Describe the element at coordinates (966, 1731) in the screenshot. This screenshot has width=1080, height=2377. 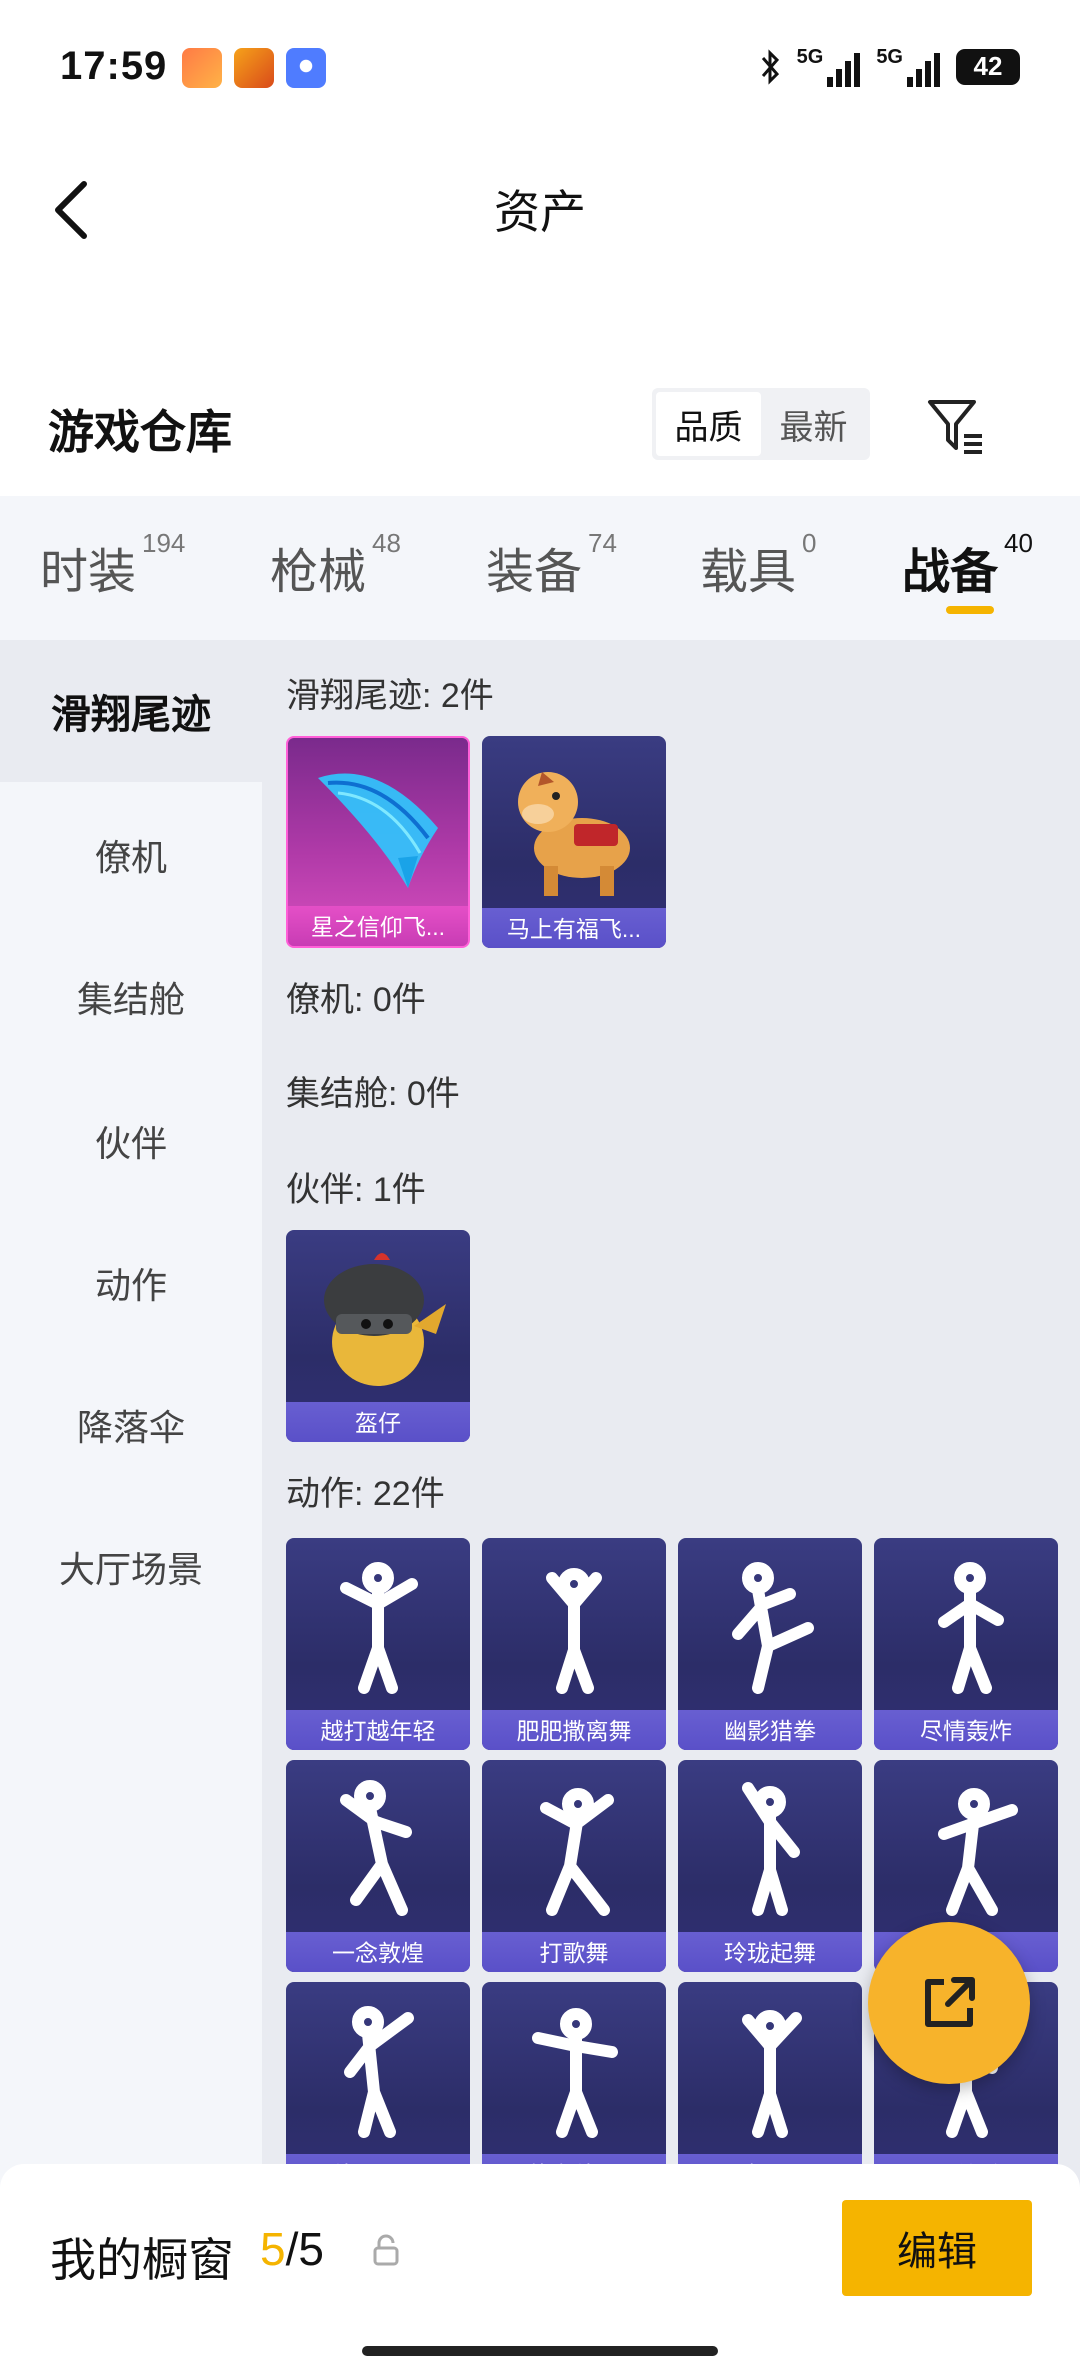
I see `emote-name: 尽情轰炸` at that location.